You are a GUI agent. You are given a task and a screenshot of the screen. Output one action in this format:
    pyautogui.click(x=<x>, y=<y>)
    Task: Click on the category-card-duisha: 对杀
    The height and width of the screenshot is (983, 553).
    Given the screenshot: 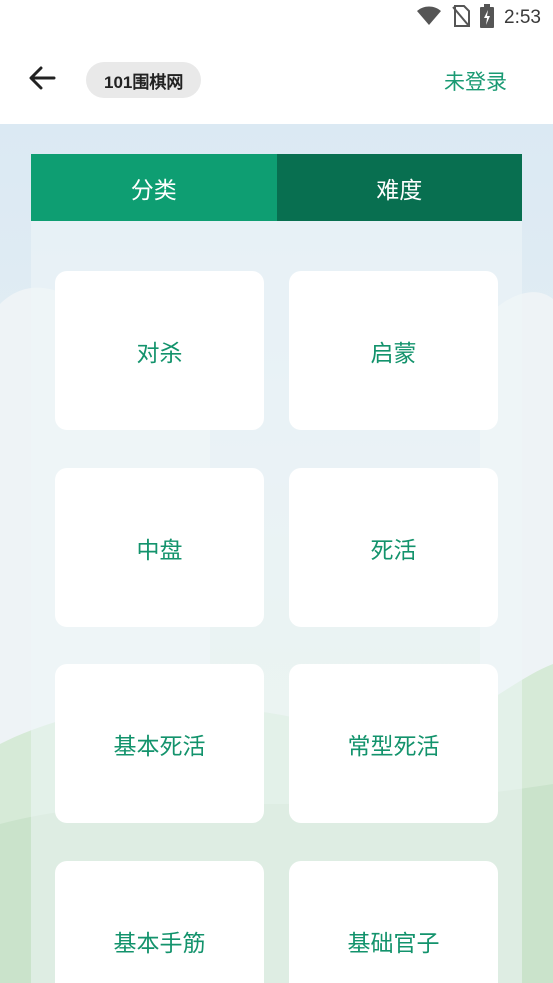 What is the action you would take?
    pyautogui.click(x=159, y=350)
    